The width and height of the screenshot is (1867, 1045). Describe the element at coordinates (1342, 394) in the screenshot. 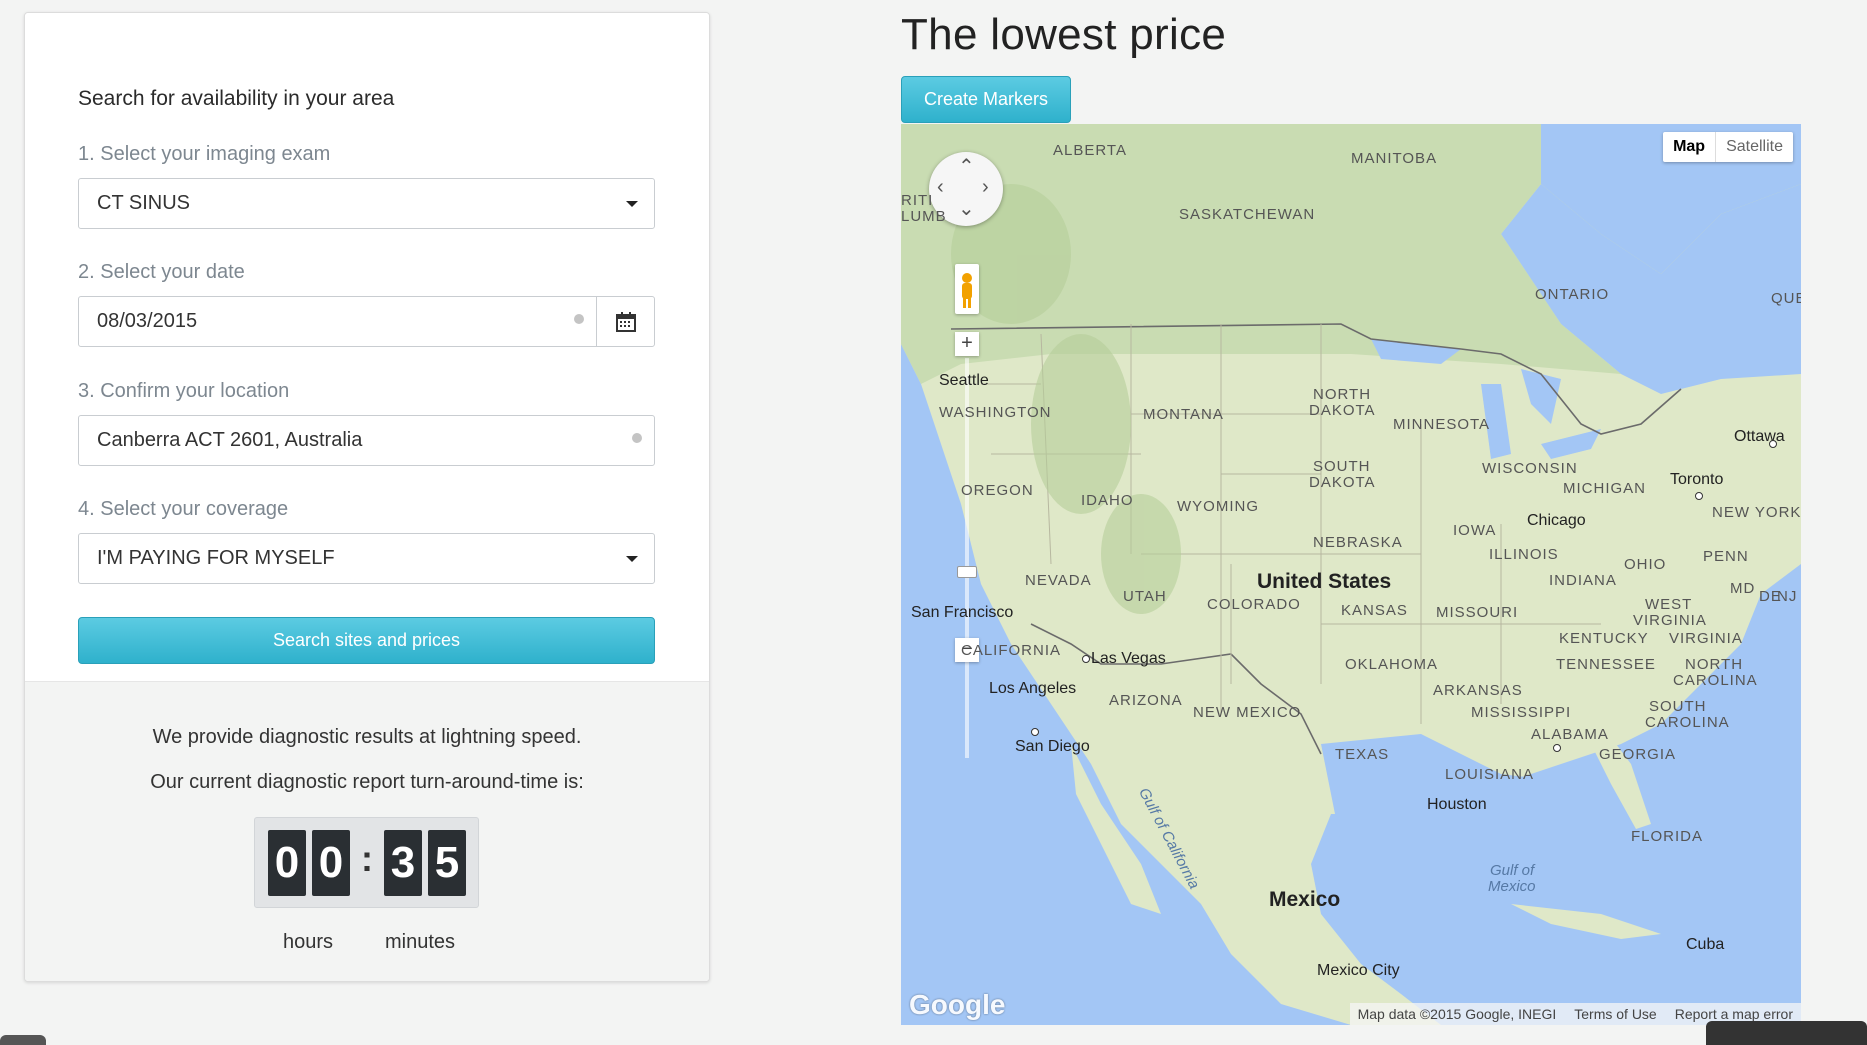

I see `map-label: NORTH` at that location.